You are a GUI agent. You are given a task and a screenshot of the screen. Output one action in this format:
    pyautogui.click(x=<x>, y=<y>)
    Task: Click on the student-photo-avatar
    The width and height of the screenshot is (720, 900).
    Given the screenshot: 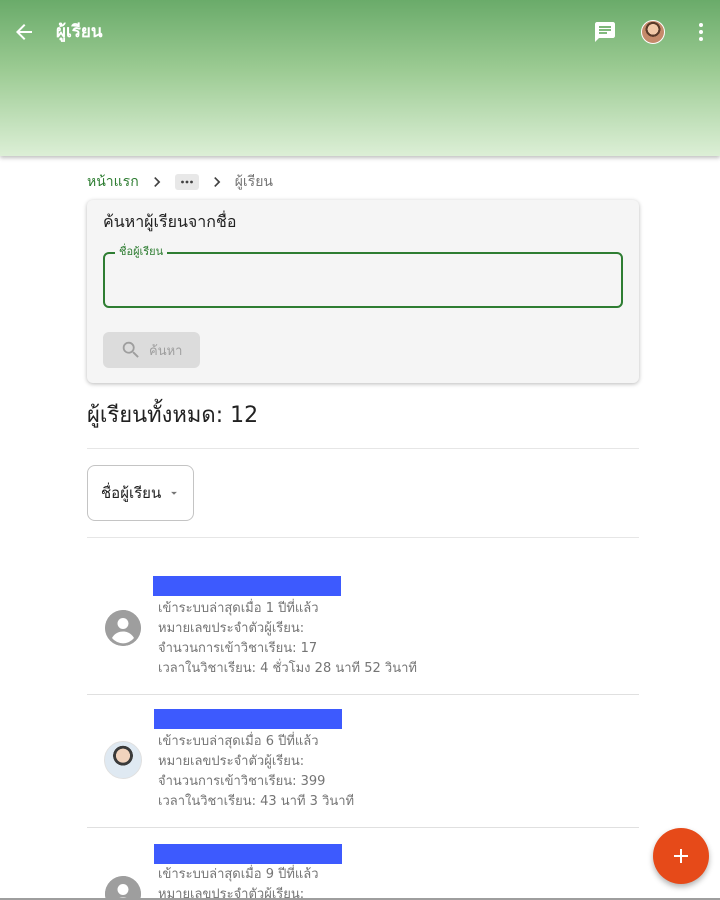 What is the action you would take?
    pyautogui.click(x=123, y=760)
    